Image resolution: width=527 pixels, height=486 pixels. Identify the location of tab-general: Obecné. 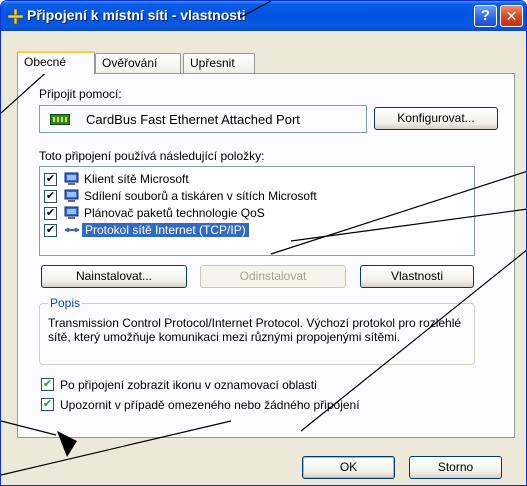
(56, 62).